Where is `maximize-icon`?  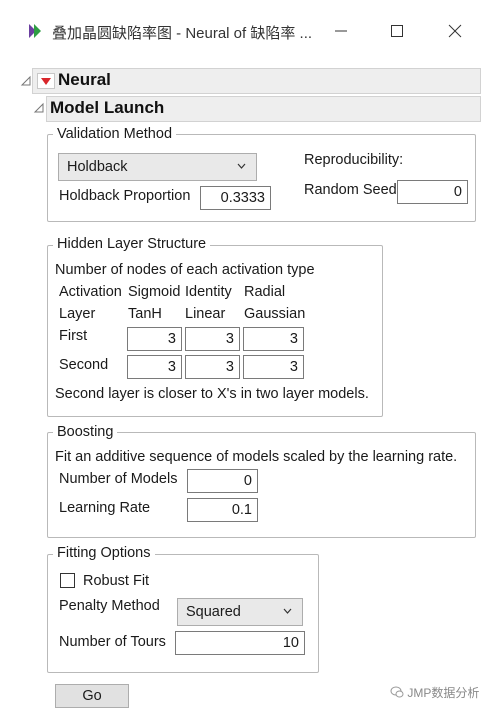
maximize-icon is located at coordinates (397, 31).